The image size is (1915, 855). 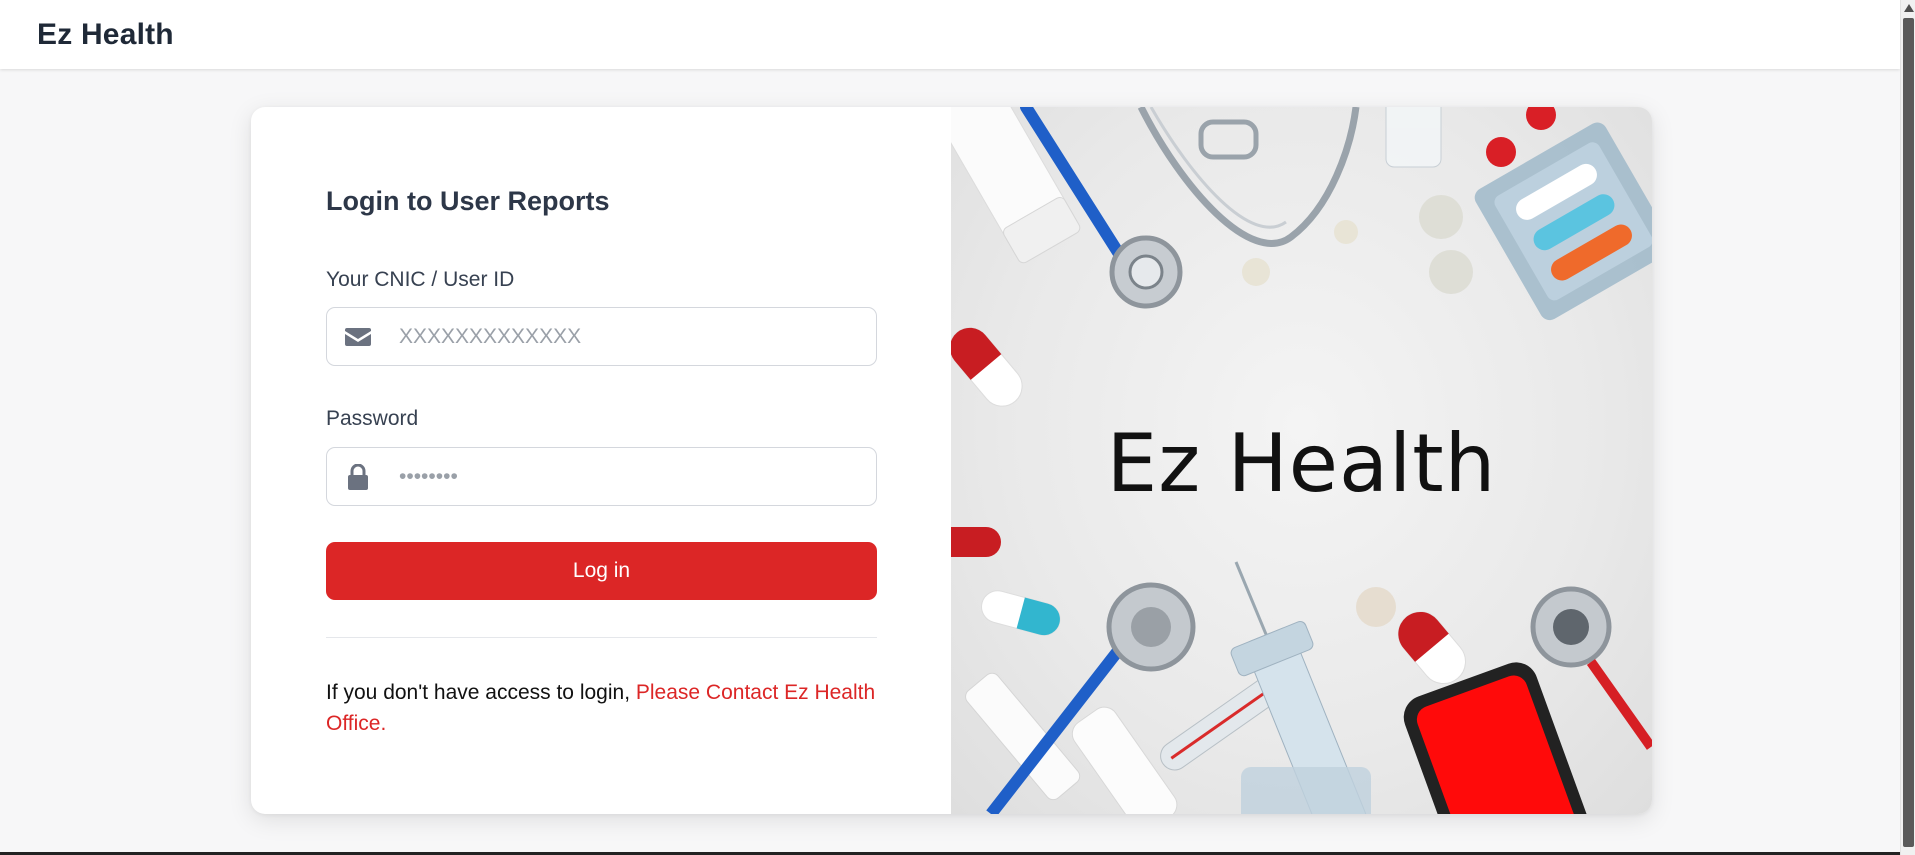 I want to click on top-navbar: Ez Health, so click(x=950, y=34).